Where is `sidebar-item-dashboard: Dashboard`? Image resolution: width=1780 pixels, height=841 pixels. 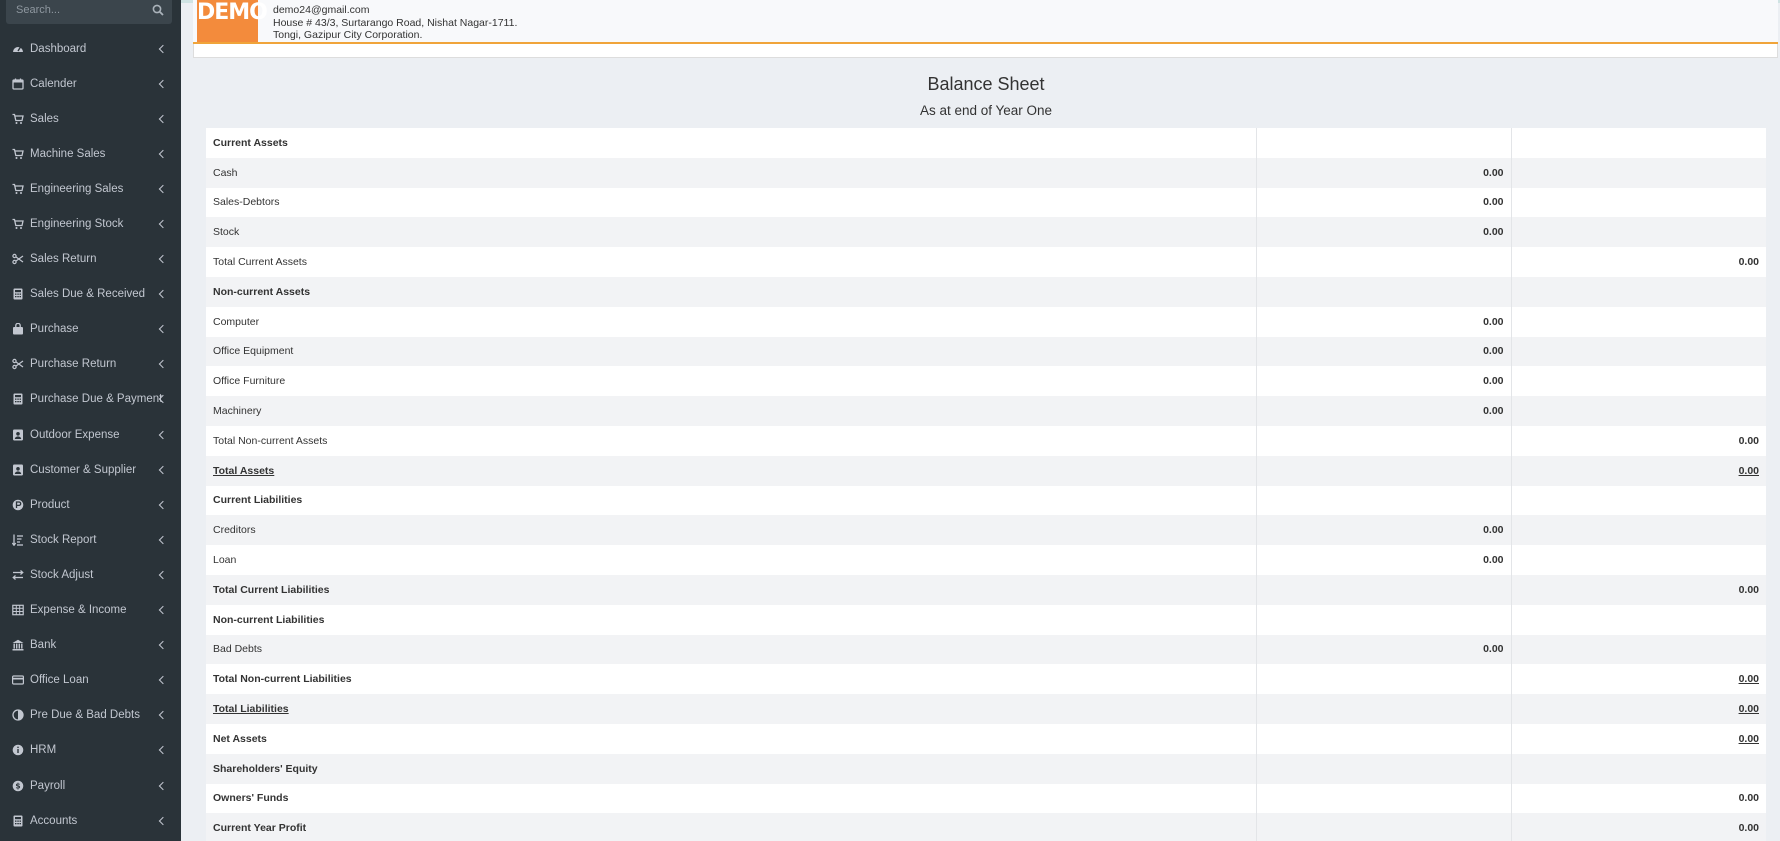
sidebar-item-dashboard: Dashboard is located at coordinates (90, 48).